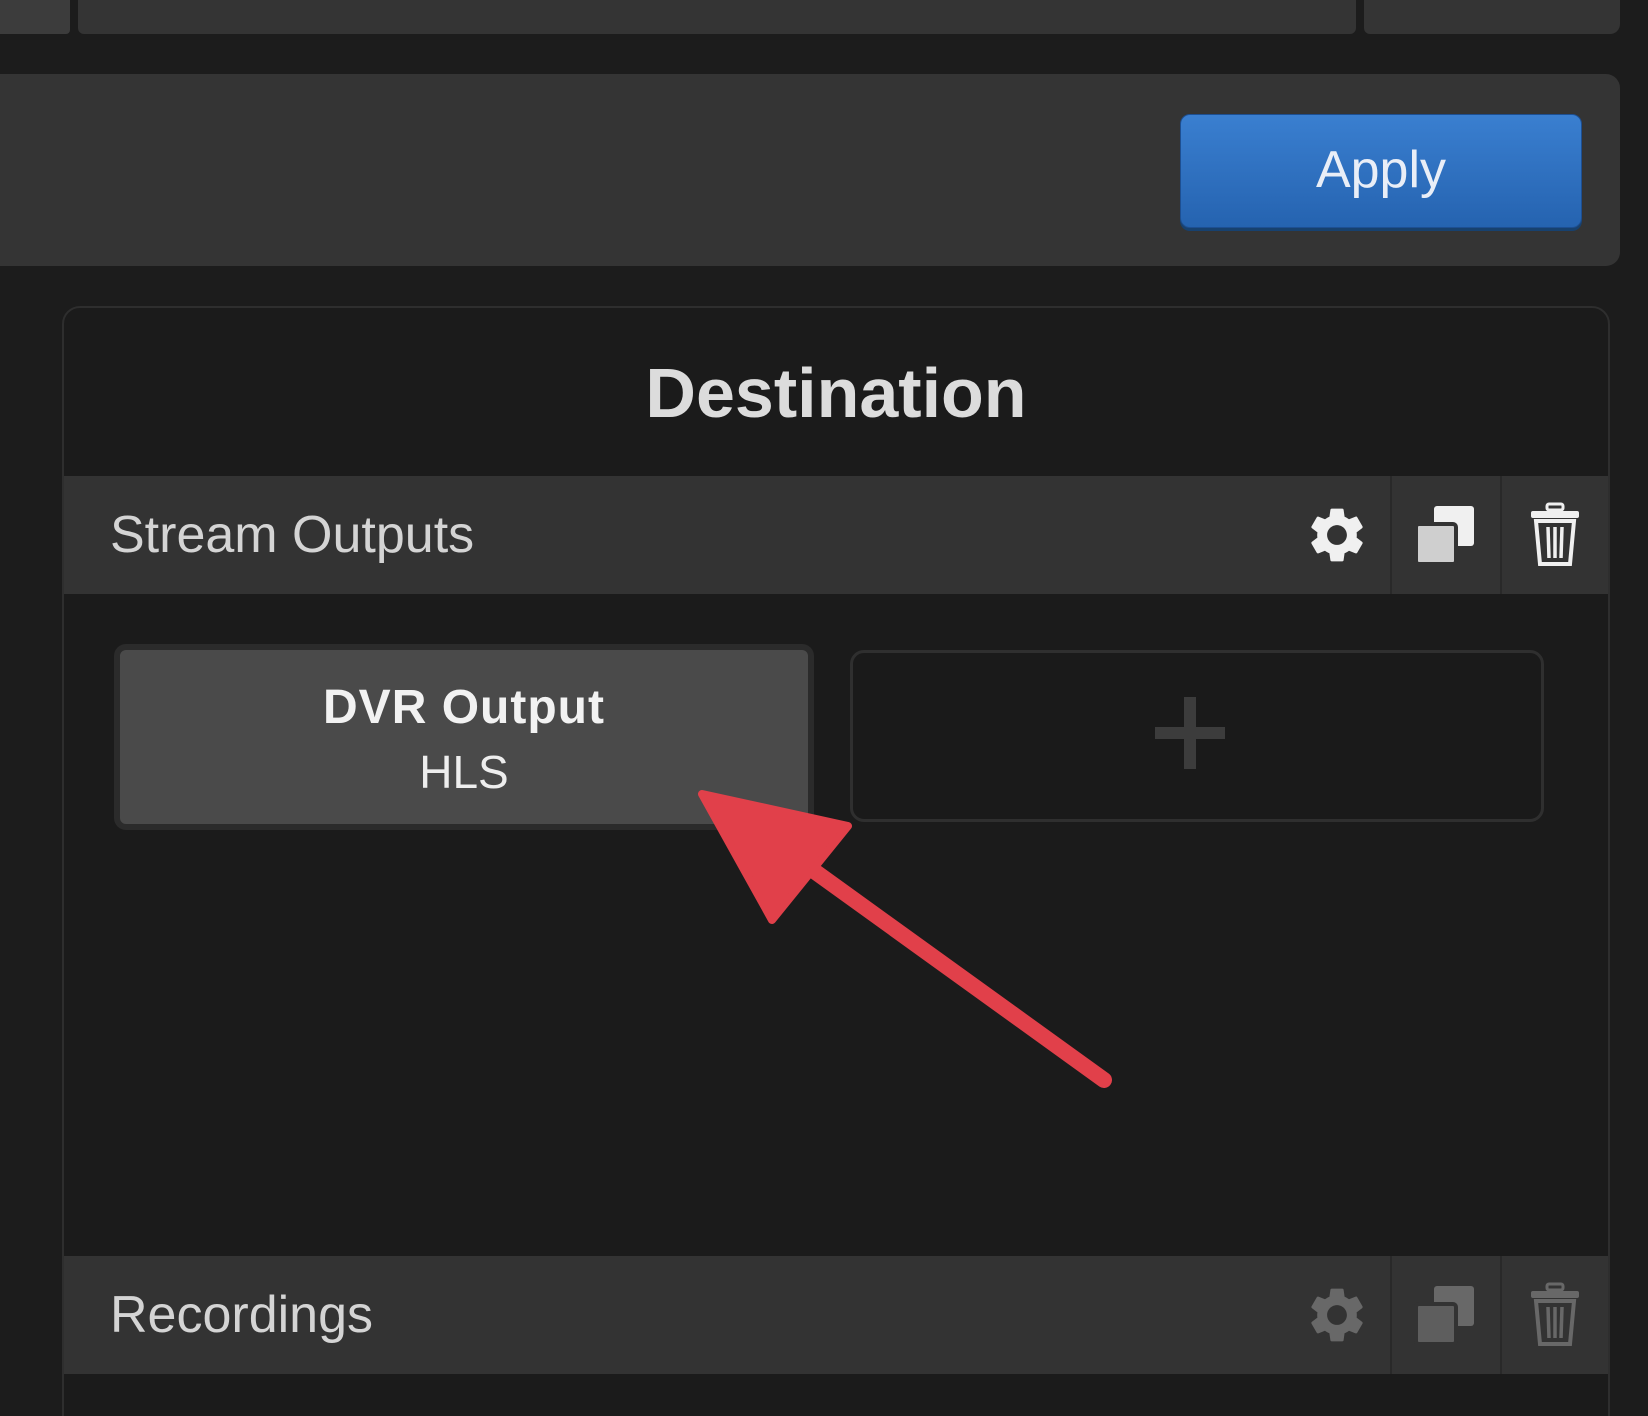 This screenshot has width=1648, height=1416. Describe the element at coordinates (242, 1315) in the screenshot. I see `recordings-label: Recordings` at that location.